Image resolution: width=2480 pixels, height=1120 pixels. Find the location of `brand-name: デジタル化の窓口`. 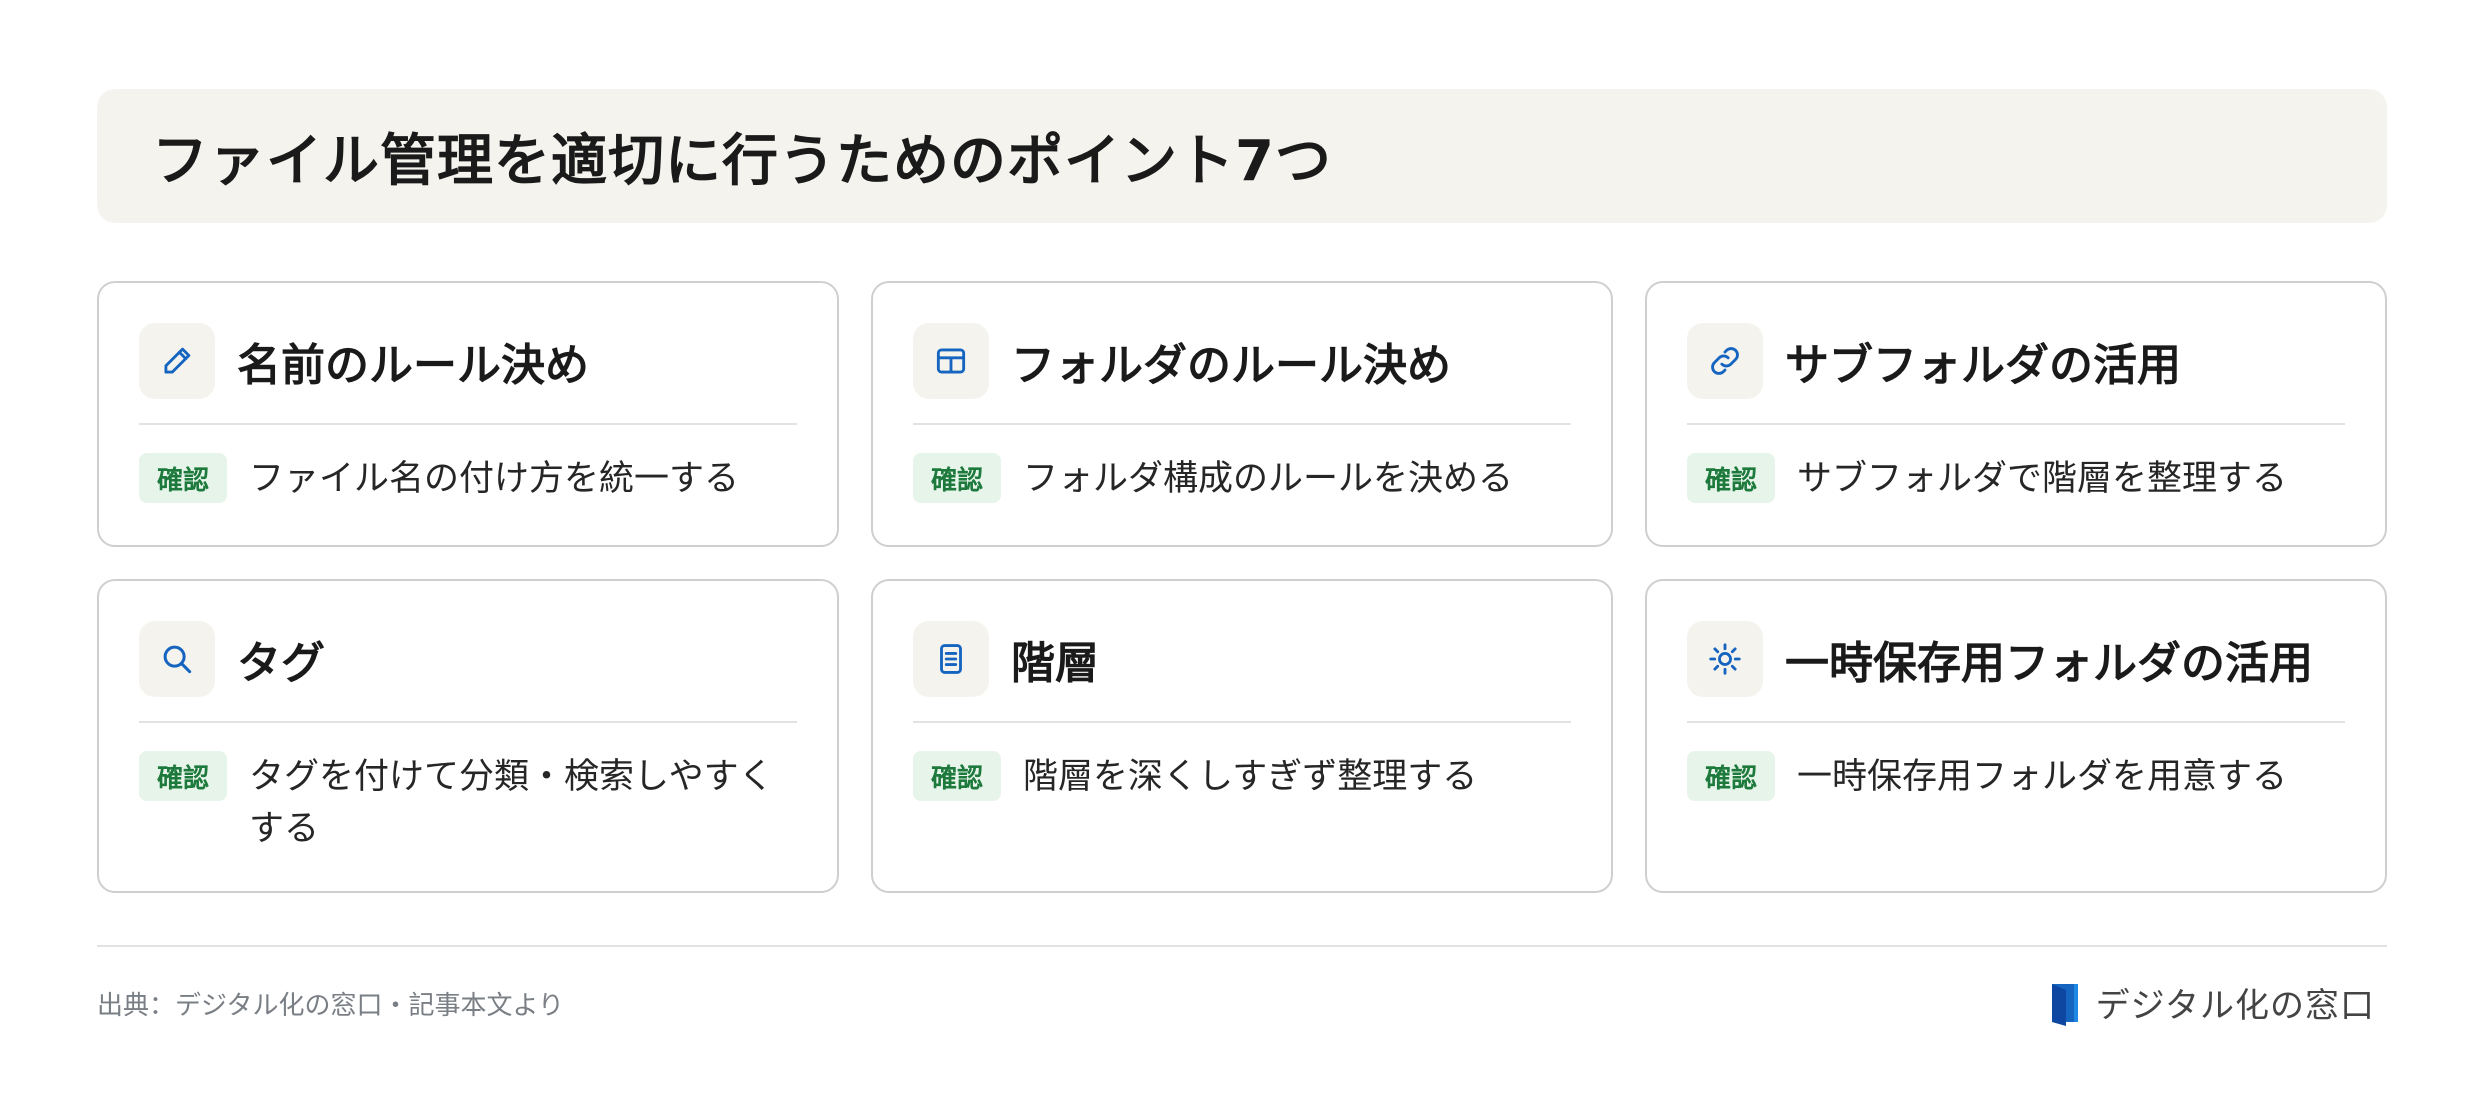

brand-name: デジタル化の窓口 is located at coordinates (2235, 1006).